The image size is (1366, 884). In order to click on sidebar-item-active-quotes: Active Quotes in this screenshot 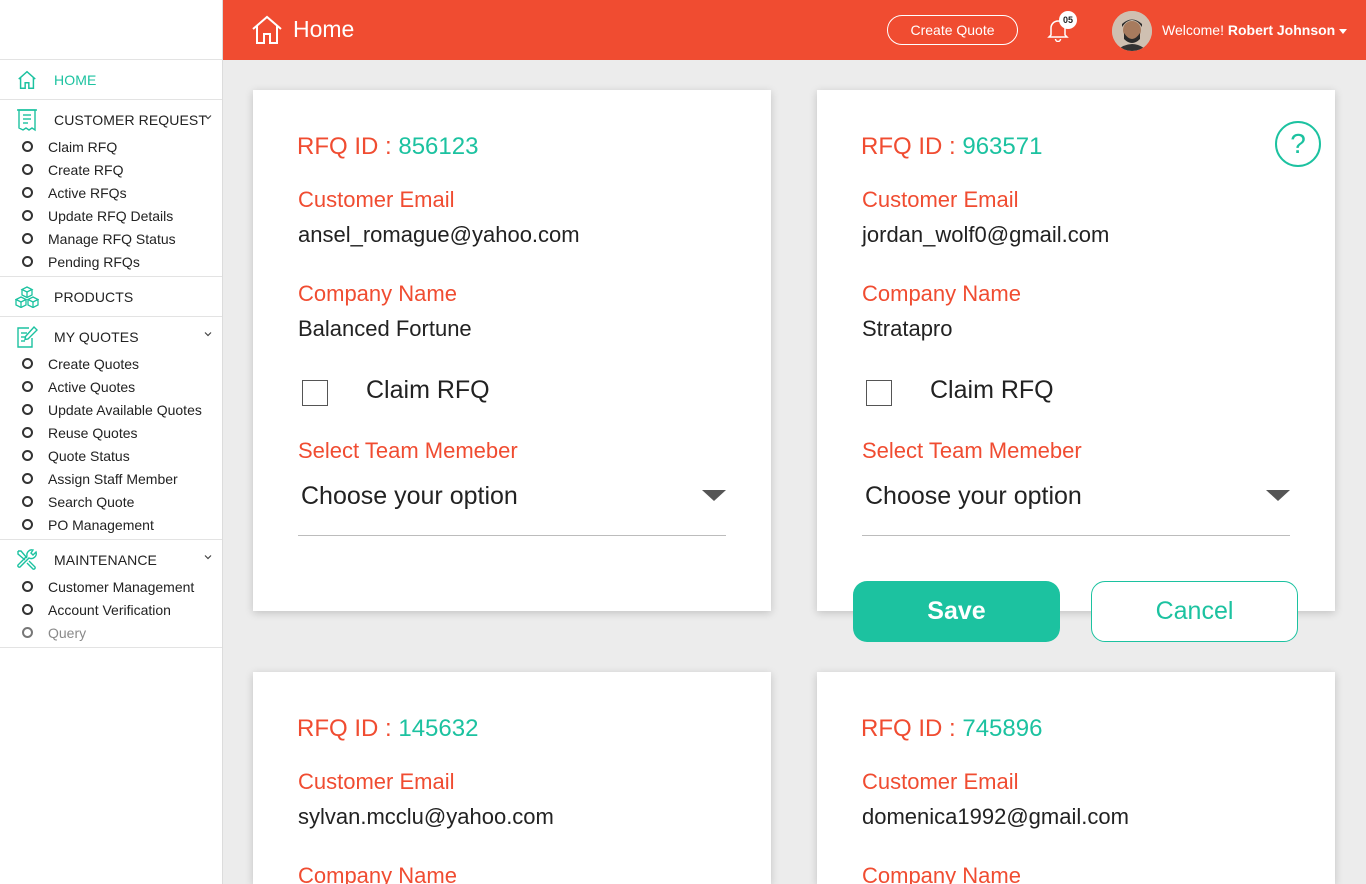, I will do `click(111, 386)`.